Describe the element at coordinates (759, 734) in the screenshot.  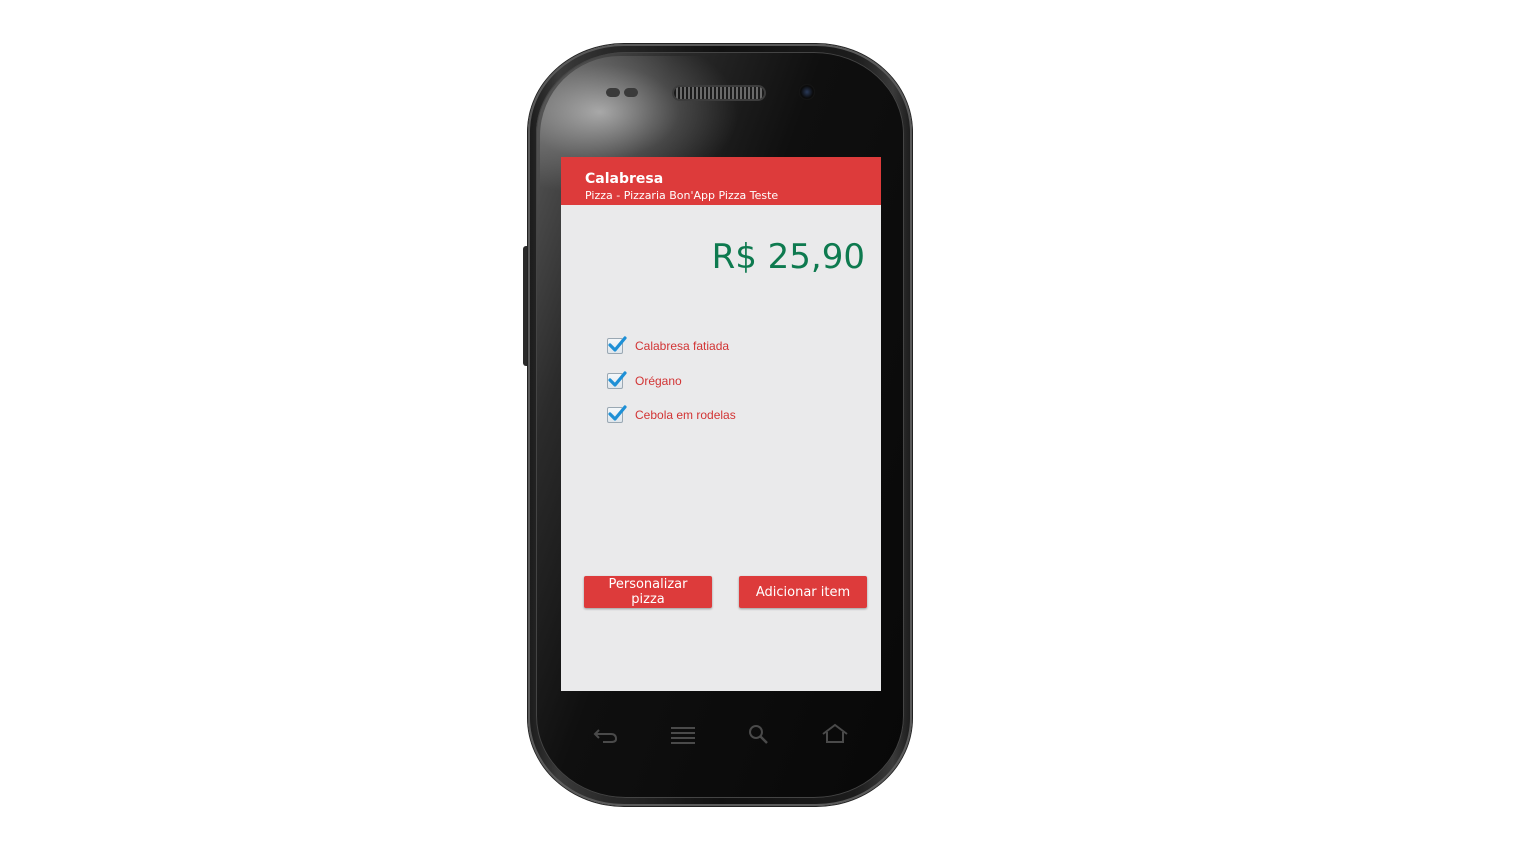
I see `search-icon` at that location.